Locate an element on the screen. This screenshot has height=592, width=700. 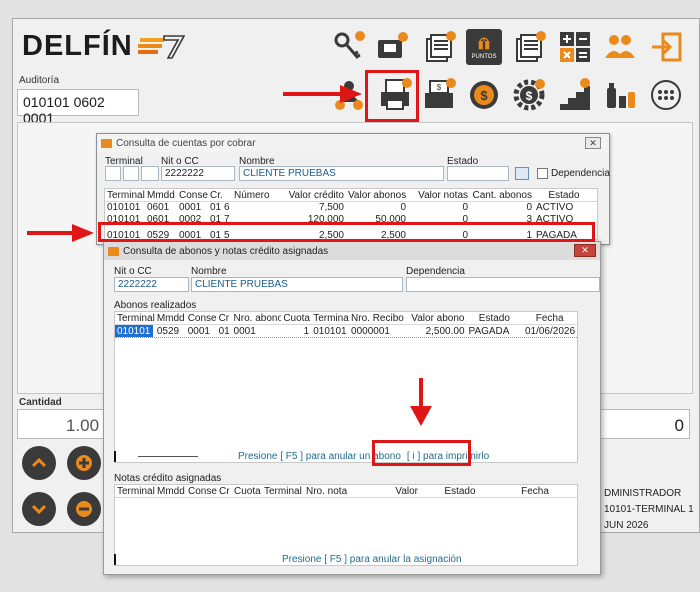
divider is located at coordinates (168, 456).